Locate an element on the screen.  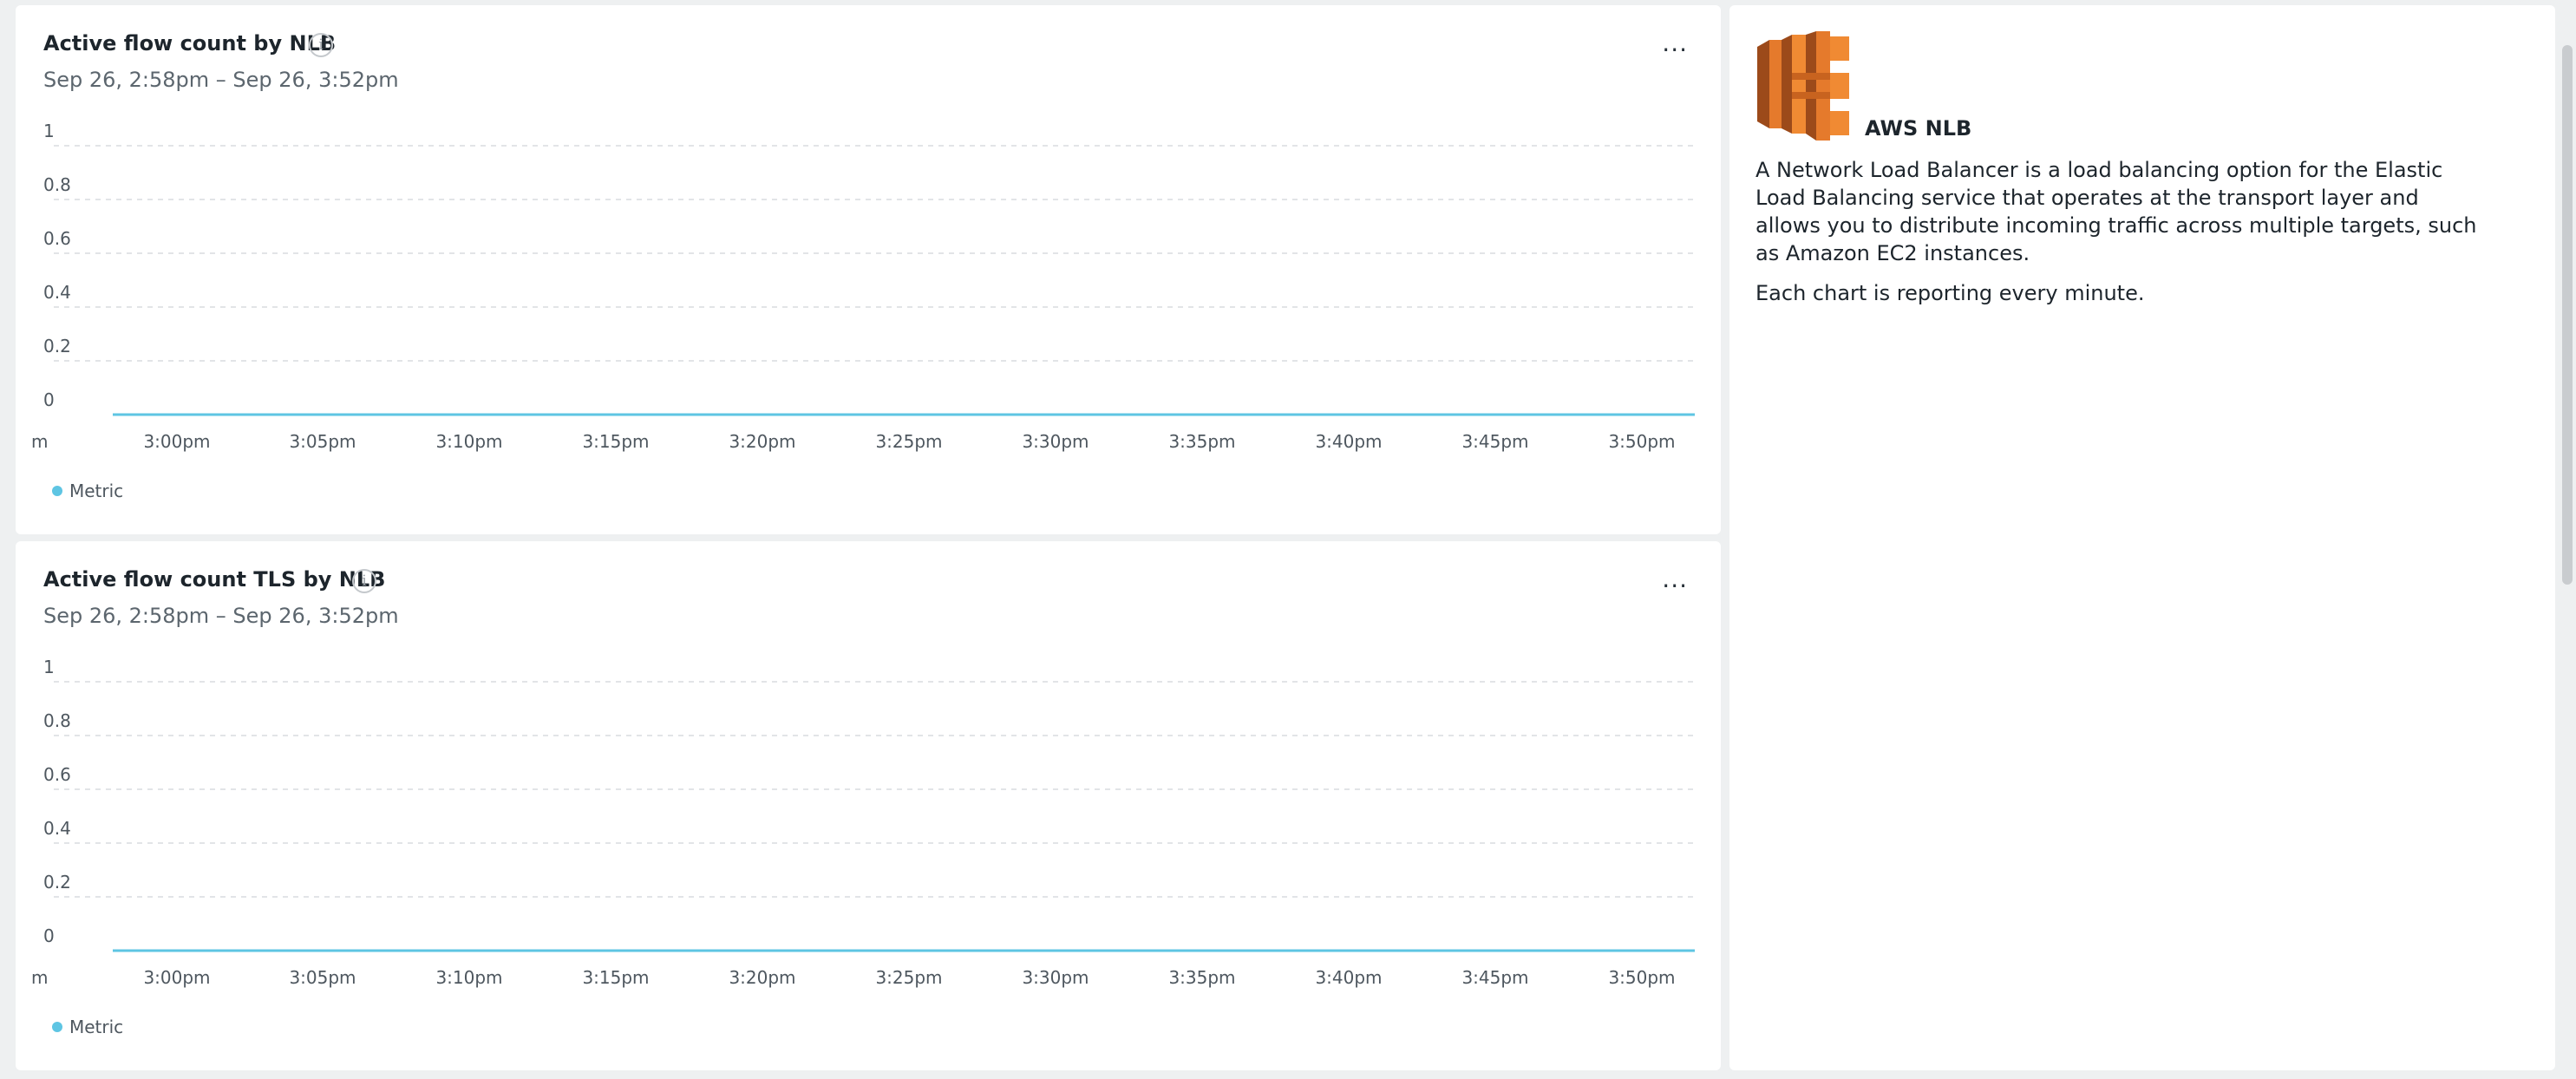
service-name: AWS NLB is located at coordinates (1918, 128).